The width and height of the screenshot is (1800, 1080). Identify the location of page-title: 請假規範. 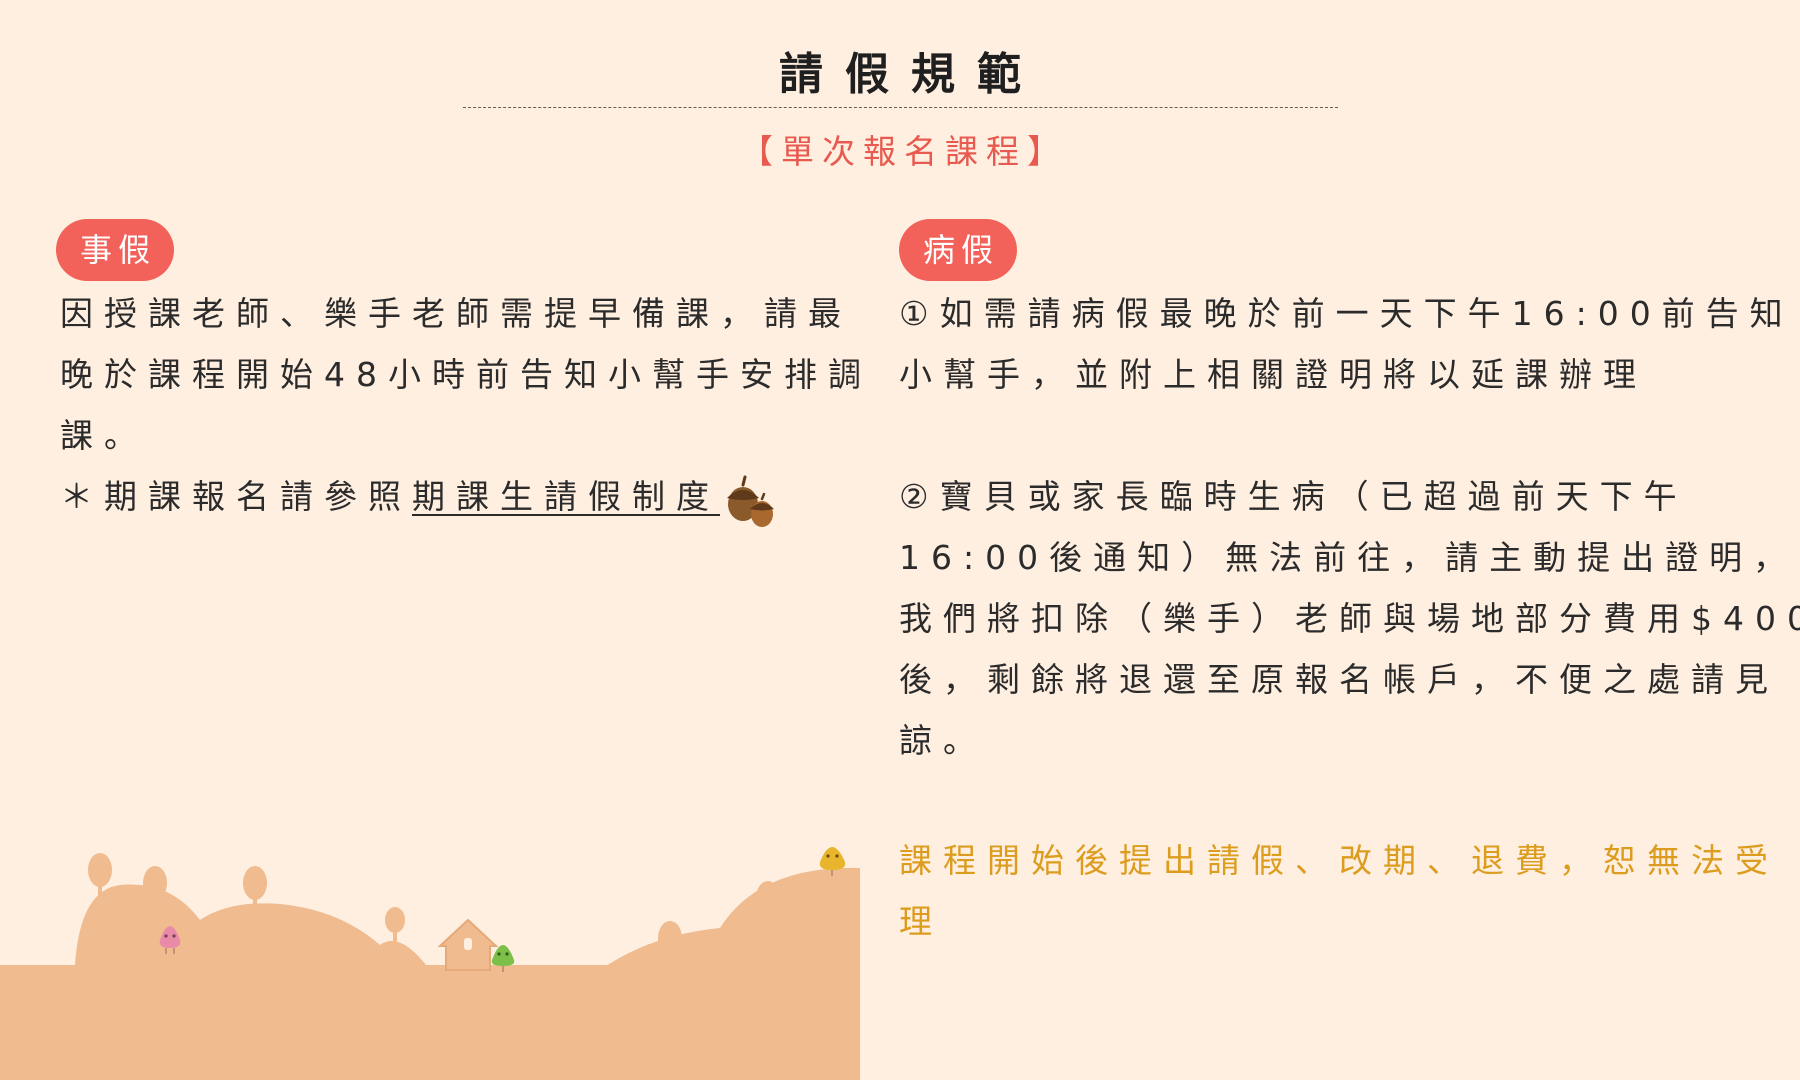
(911, 74).